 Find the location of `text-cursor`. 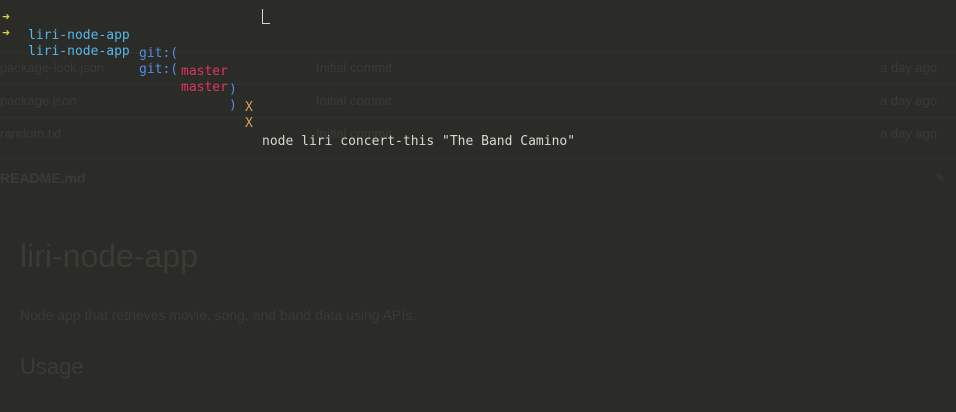

text-cursor is located at coordinates (266, 16).